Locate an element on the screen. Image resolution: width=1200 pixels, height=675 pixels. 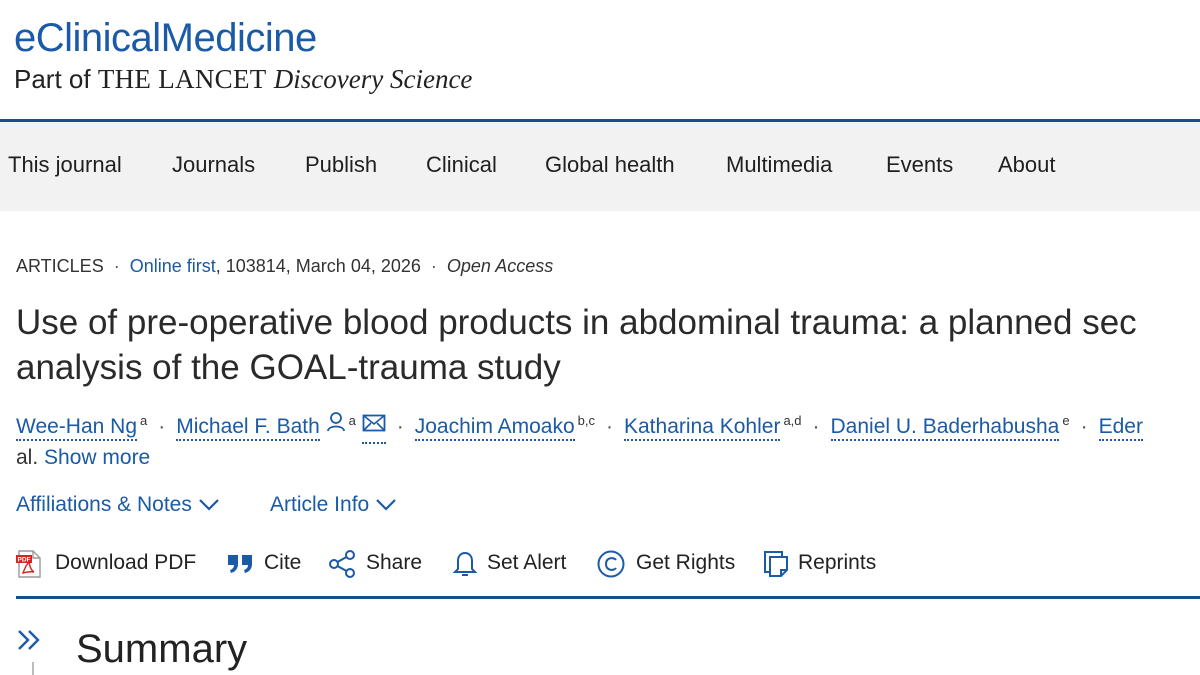
author-link: Katharina Kohler is located at coordinates (702, 428).